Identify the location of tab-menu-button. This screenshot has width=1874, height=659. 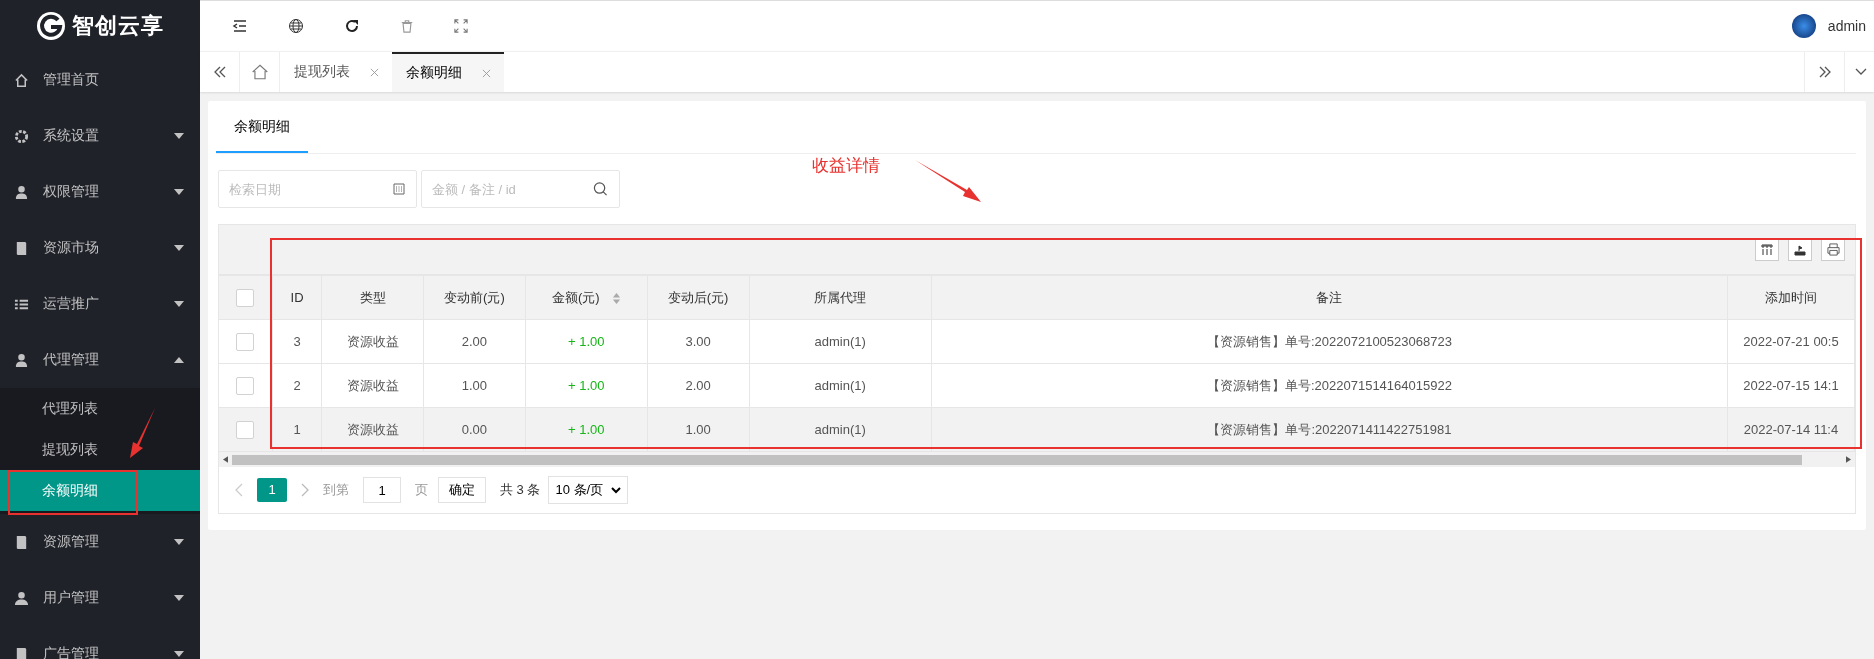
(1859, 72).